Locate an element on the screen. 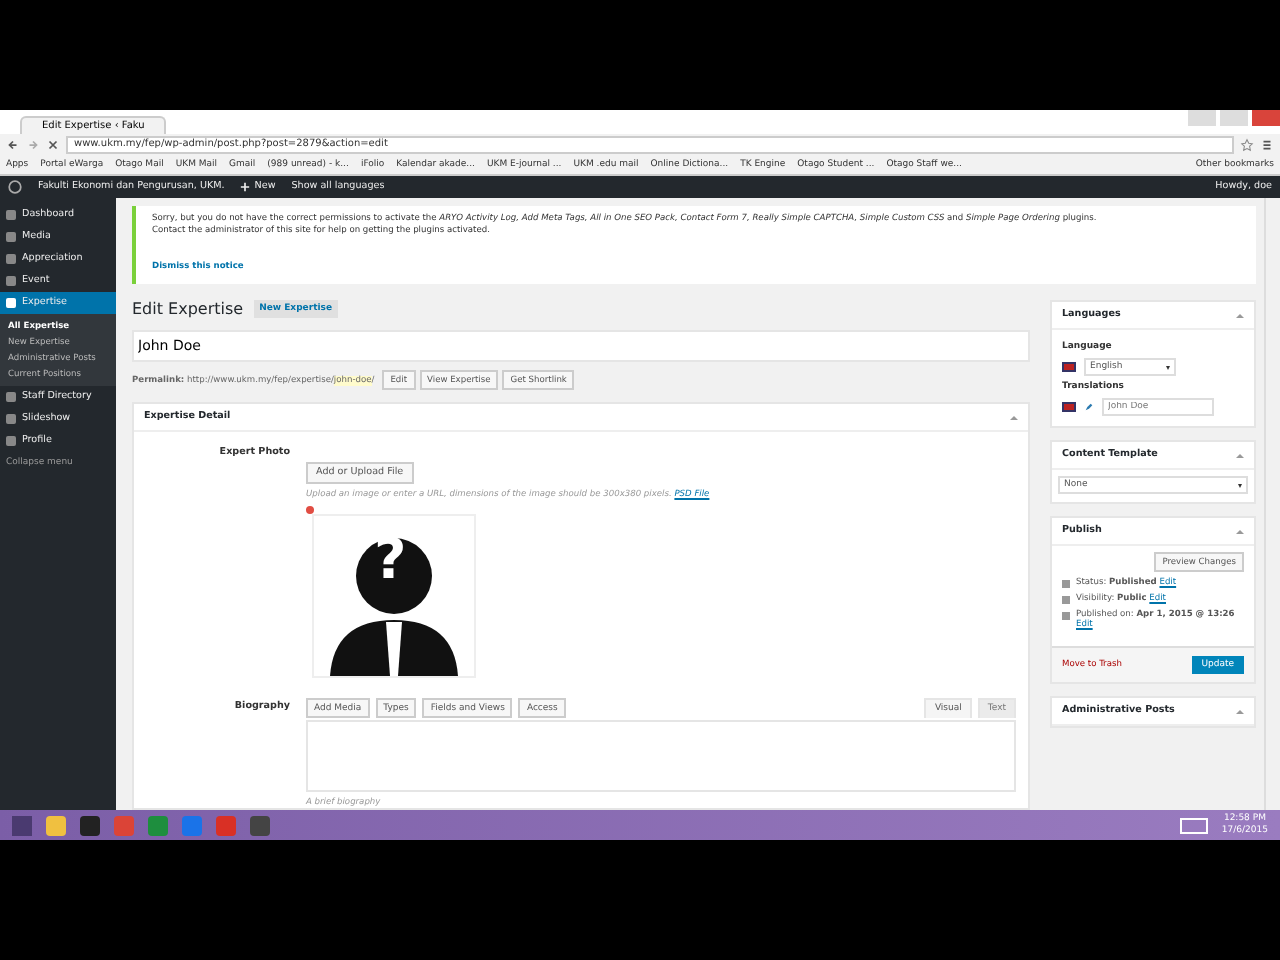 Image resolution: width=1280 pixels, height=960 pixels. menu-icon is located at coordinates (1267, 145).